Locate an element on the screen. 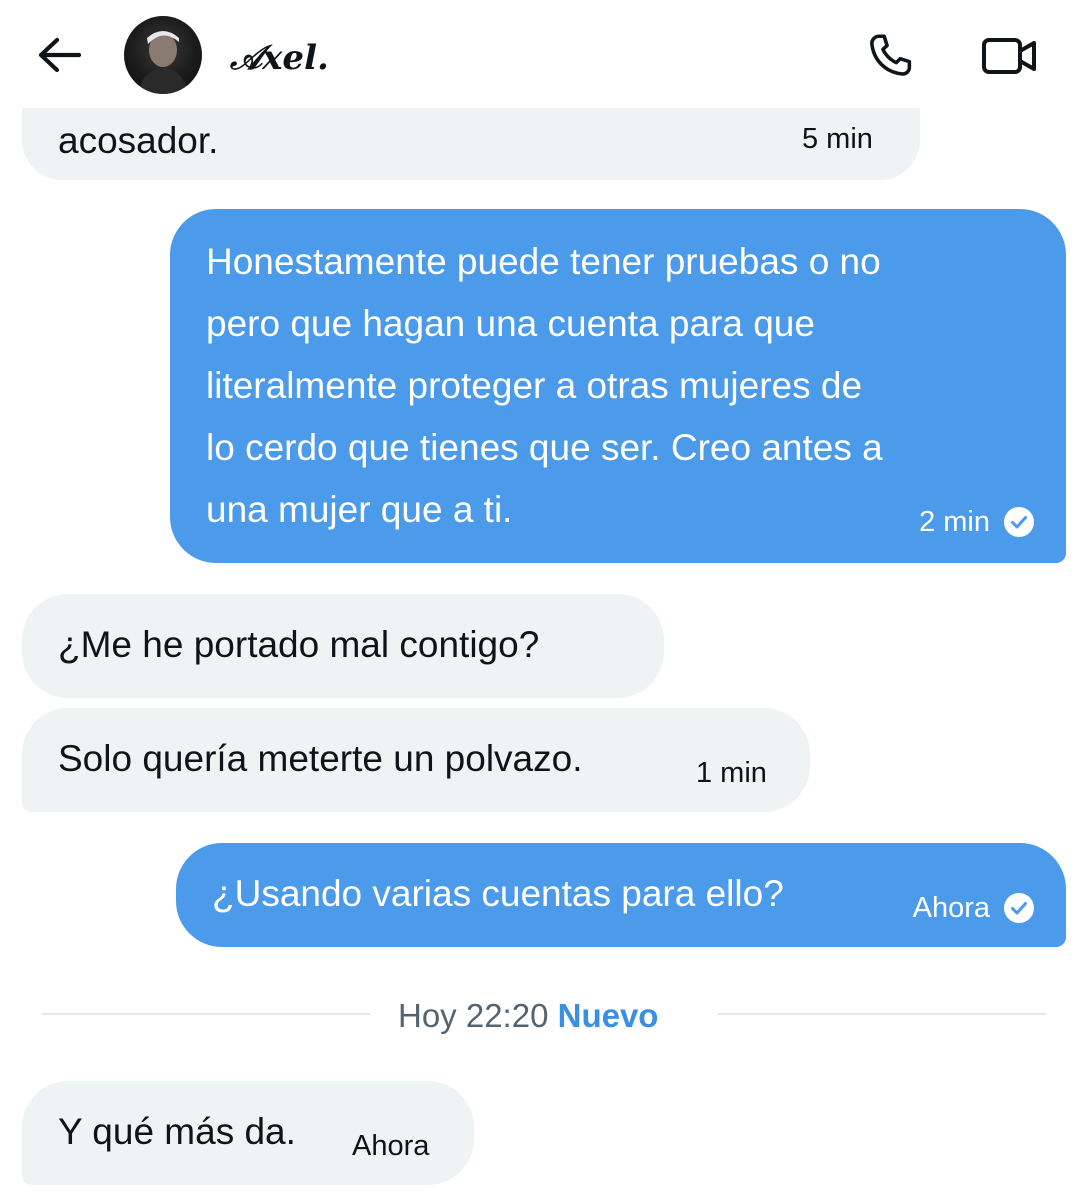 This screenshot has width=1088, height=1200. avatar-photo is located at coordinates (163, 62).